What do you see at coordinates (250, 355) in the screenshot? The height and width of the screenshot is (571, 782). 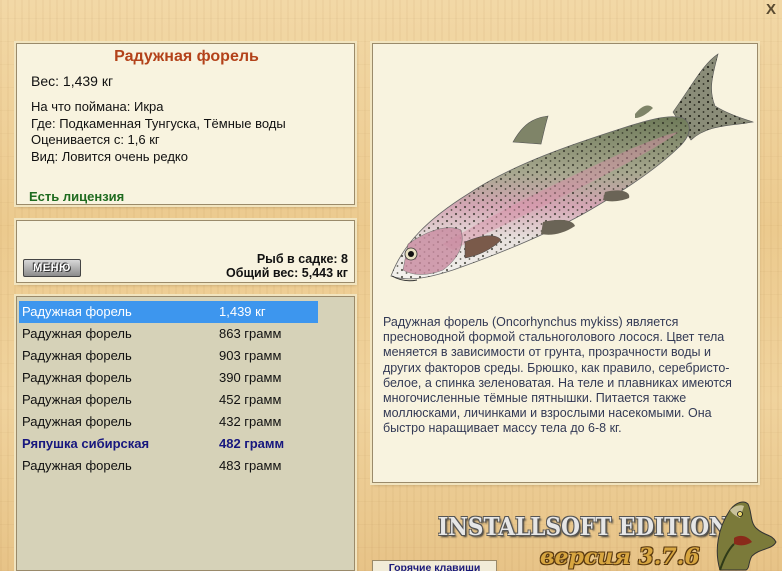 I see `catch-item-weight: 903 грамм` at bounding box center [250, 355].